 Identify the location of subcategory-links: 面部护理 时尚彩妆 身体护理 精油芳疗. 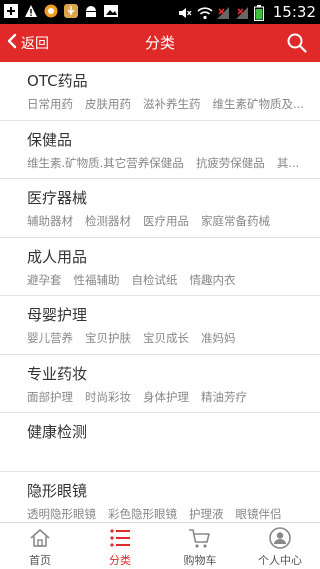
(169, 397).